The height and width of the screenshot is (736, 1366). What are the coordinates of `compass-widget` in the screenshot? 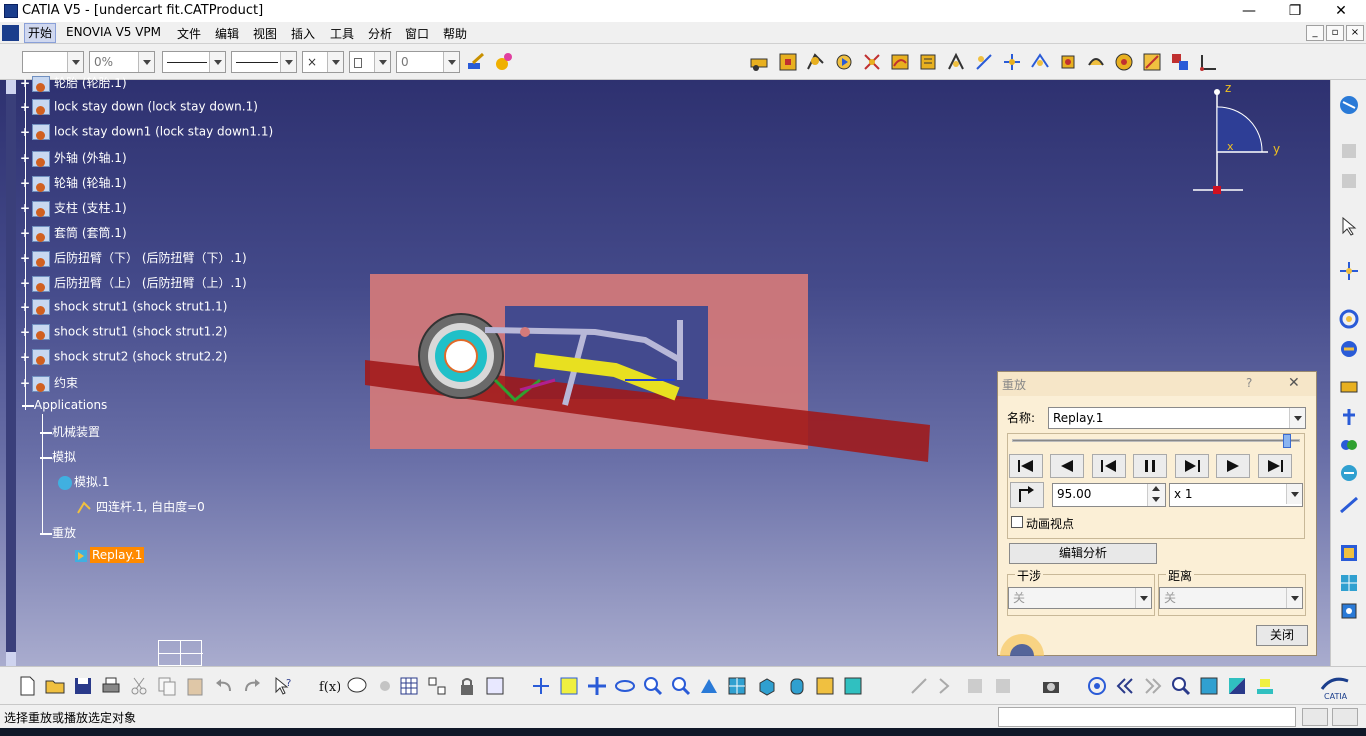 It's located at (1238, 140).